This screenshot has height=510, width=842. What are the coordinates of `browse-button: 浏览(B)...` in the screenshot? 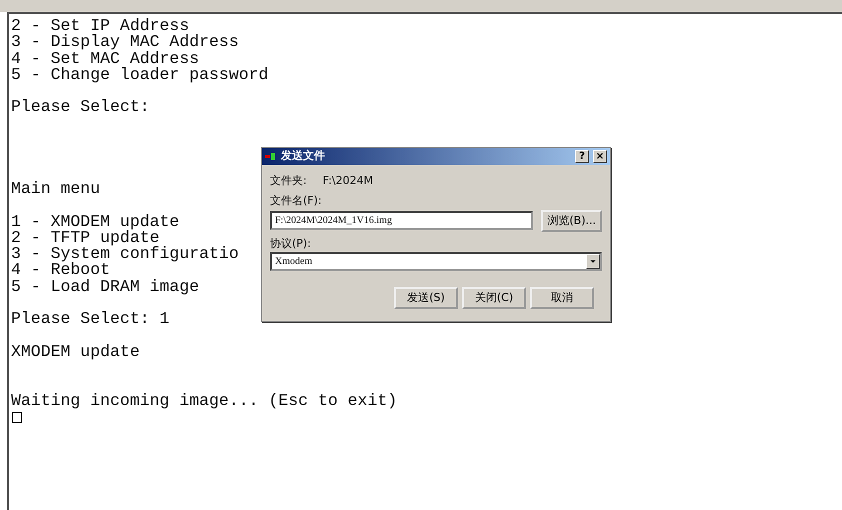 It's located at (571, 221).